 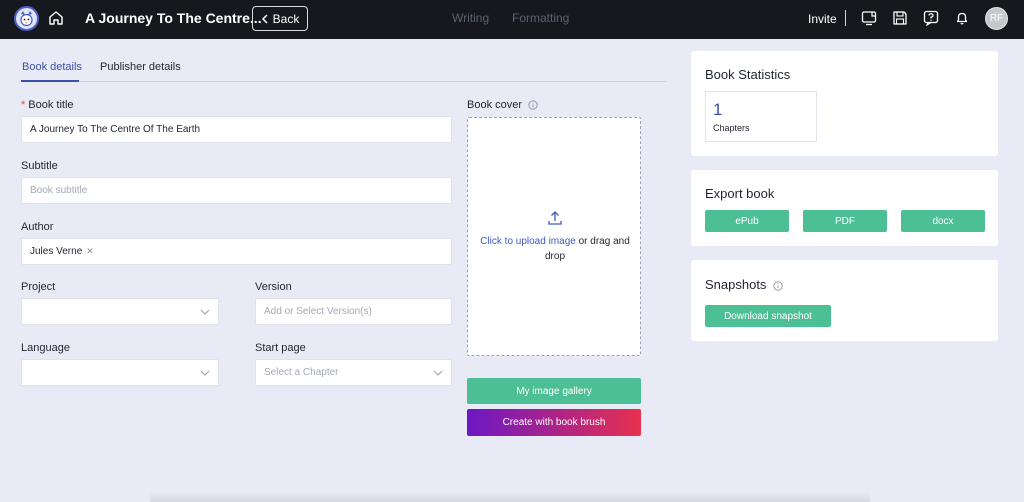 What do you see at coordinates (844, 300) in the screenshot?
I see `snapshots-card: Snapshots Download snapshot` at bounding box center [844, 300].